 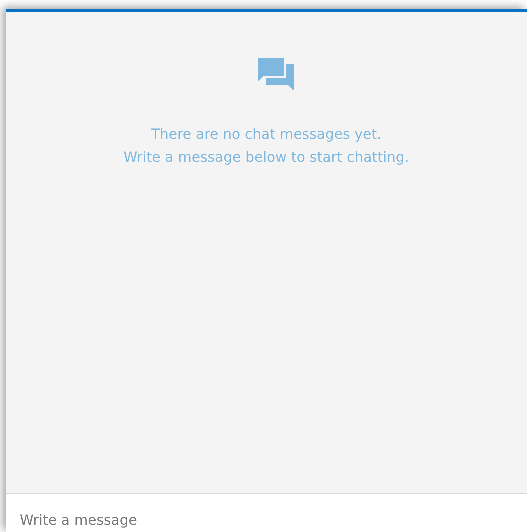 What do you see at coordinates (267, 158) in the screenshot?
I see `empty-message: Write a message below to start chatting.` at bounding box center [267, 158].